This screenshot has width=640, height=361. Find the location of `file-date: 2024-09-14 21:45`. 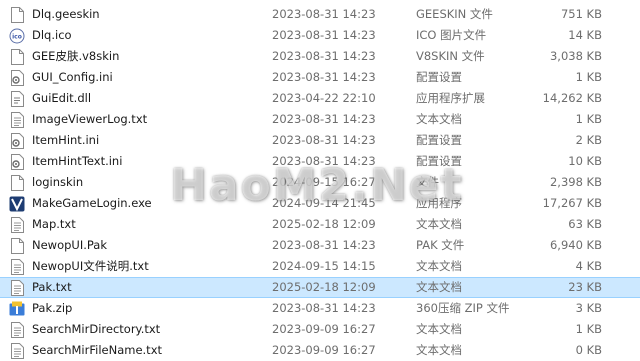

file-date: 2024-09-14 21:45 is located at coordinates (324, 203).